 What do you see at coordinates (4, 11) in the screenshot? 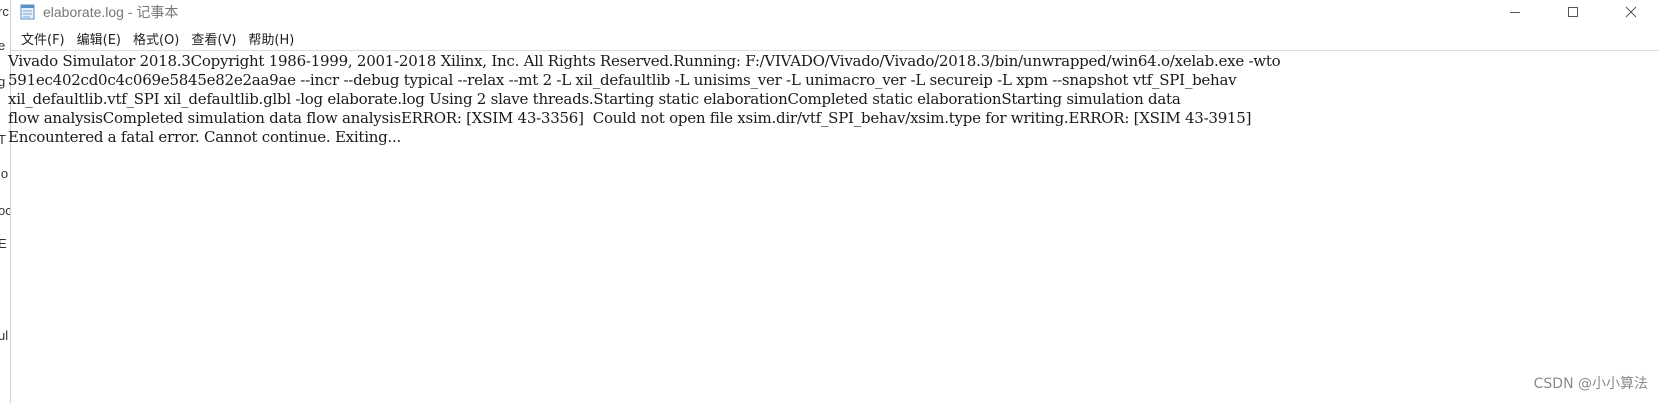
I see `background-fragment: rc` at bounding box center [4, 11].